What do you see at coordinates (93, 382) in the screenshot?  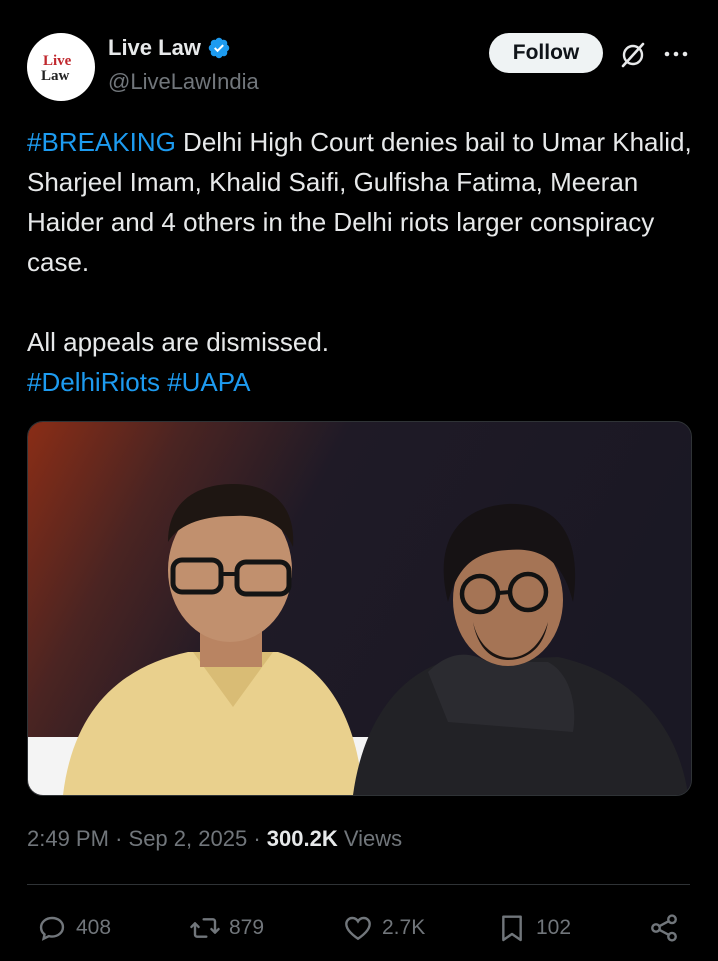 I see `hashtag-delhiriots: #DelhiRiots` at bounding box center [93, 382].